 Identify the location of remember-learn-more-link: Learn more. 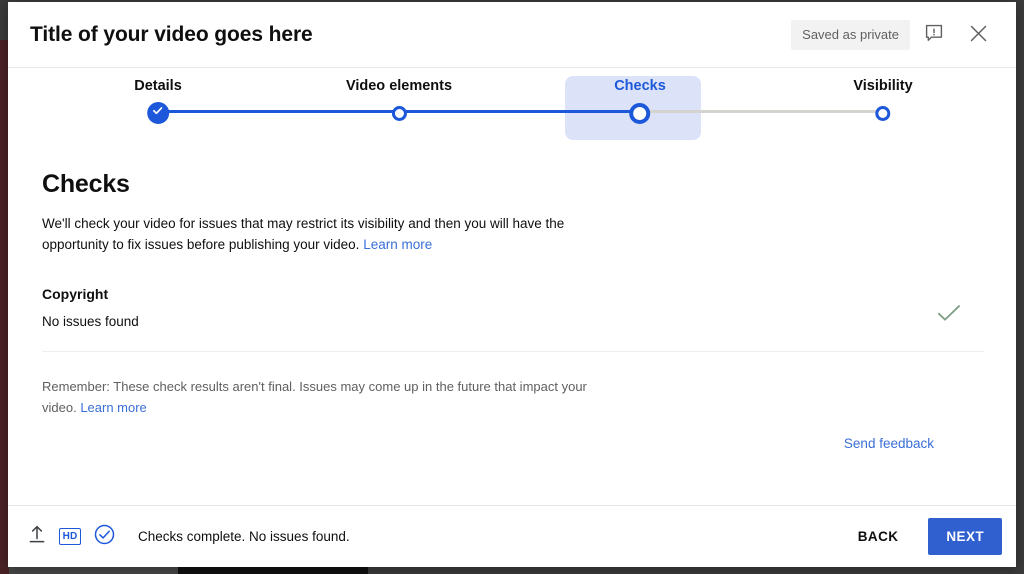
(113, 407).